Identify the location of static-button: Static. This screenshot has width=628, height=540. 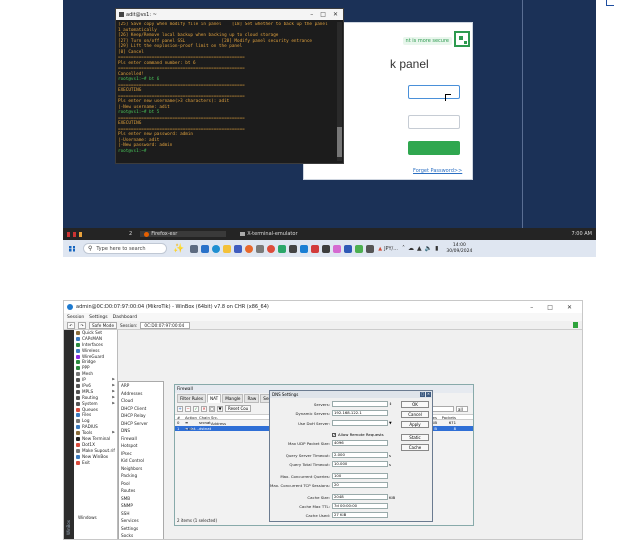
(415, 437).